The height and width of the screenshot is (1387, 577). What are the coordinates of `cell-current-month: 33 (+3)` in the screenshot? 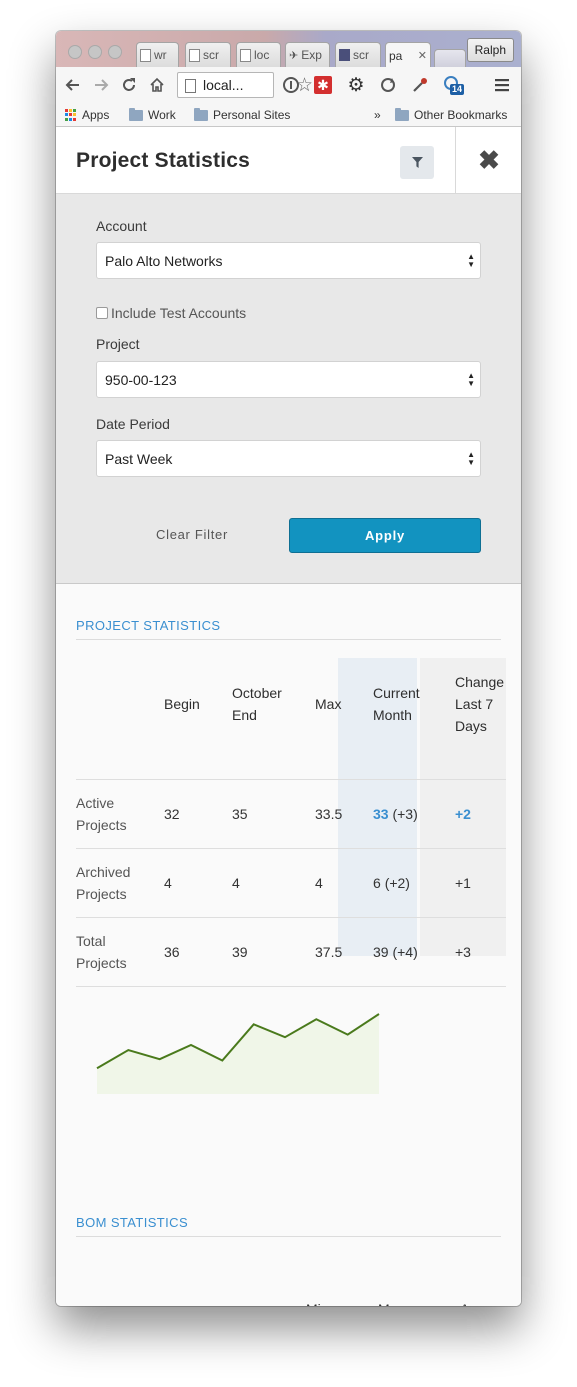 It's located at (395, 814).